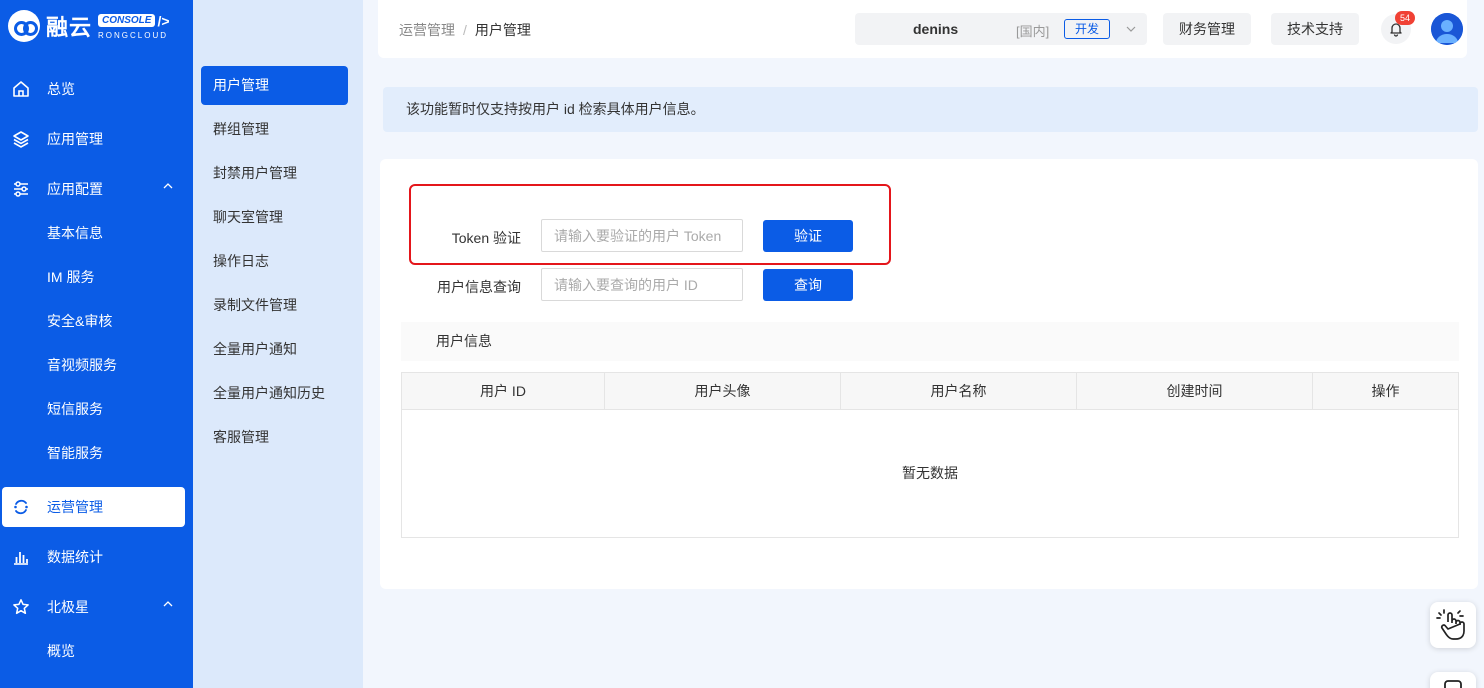  I want to click on sidebar-item-label: 总览, so click(61, 89).